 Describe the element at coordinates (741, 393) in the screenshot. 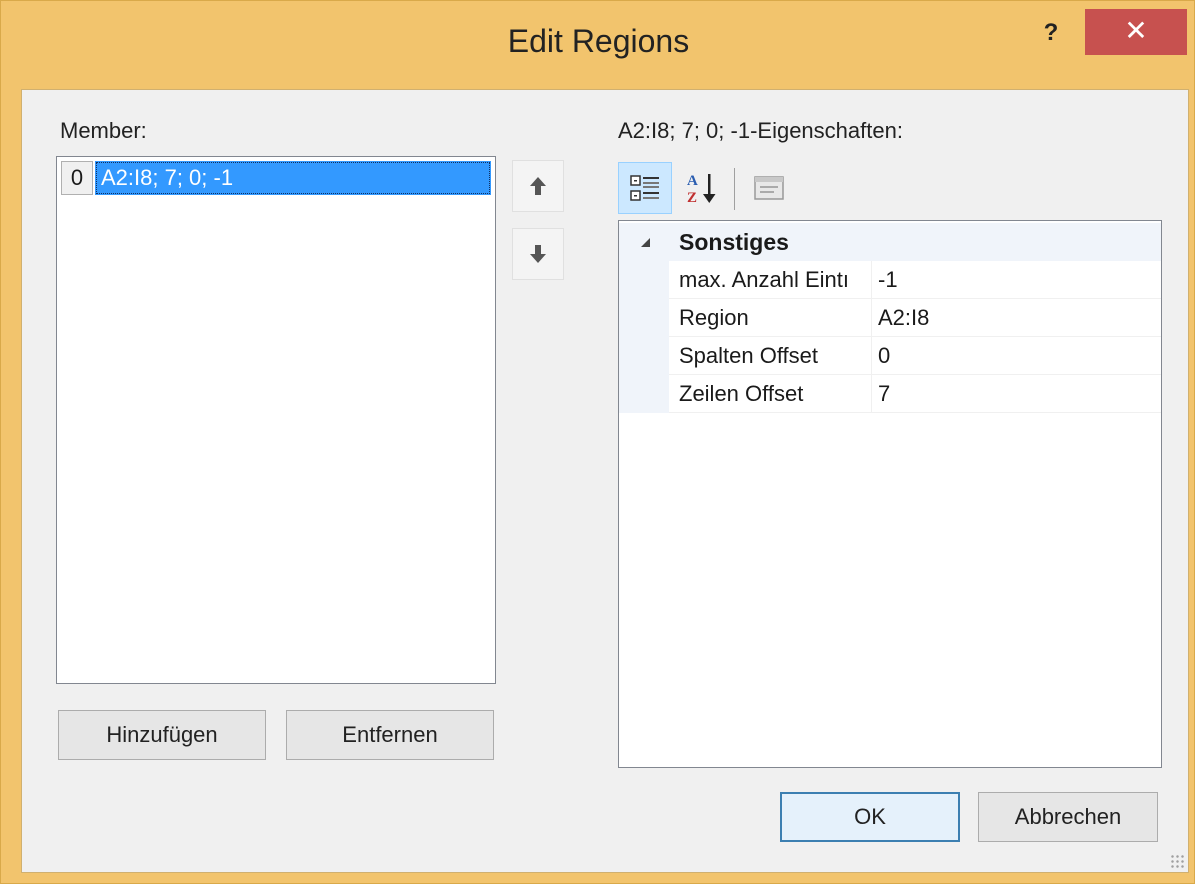

I see `property-name: Zeilen Offset` at that location.